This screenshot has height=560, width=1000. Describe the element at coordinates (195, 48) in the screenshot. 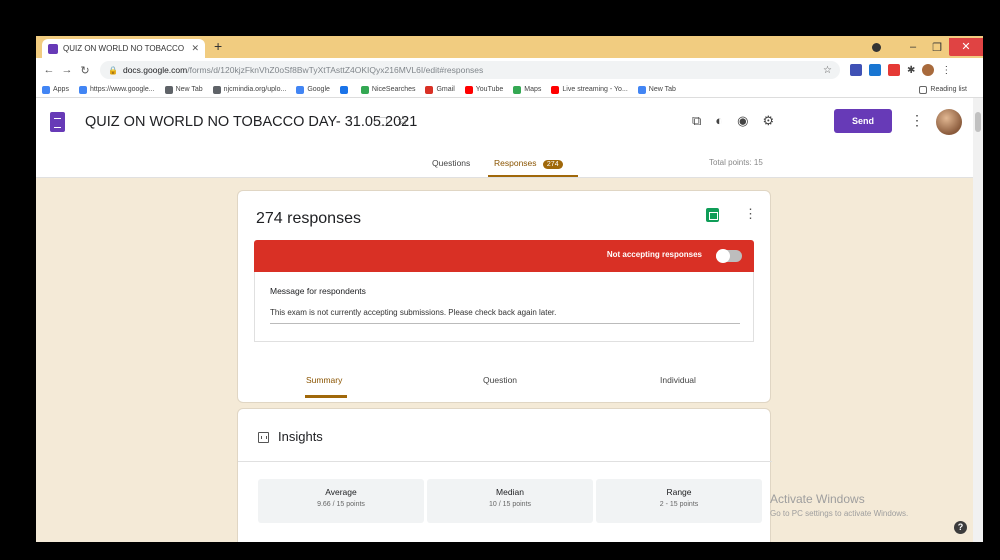

I see `close-tab-icon: ✕` at that location.